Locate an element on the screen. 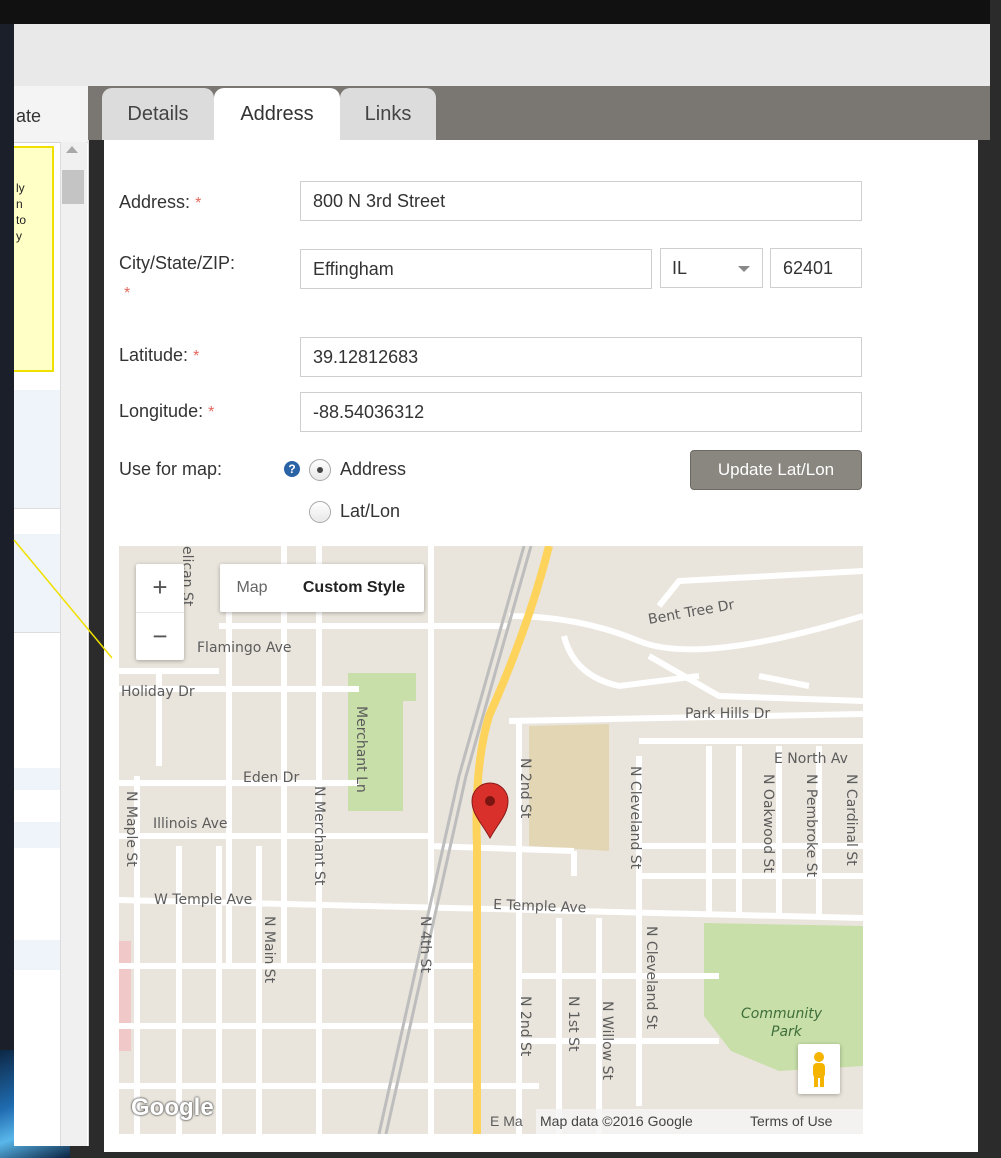 The image size is (1001, 1158). tab-address: Address is located at coordinates (277, 114).